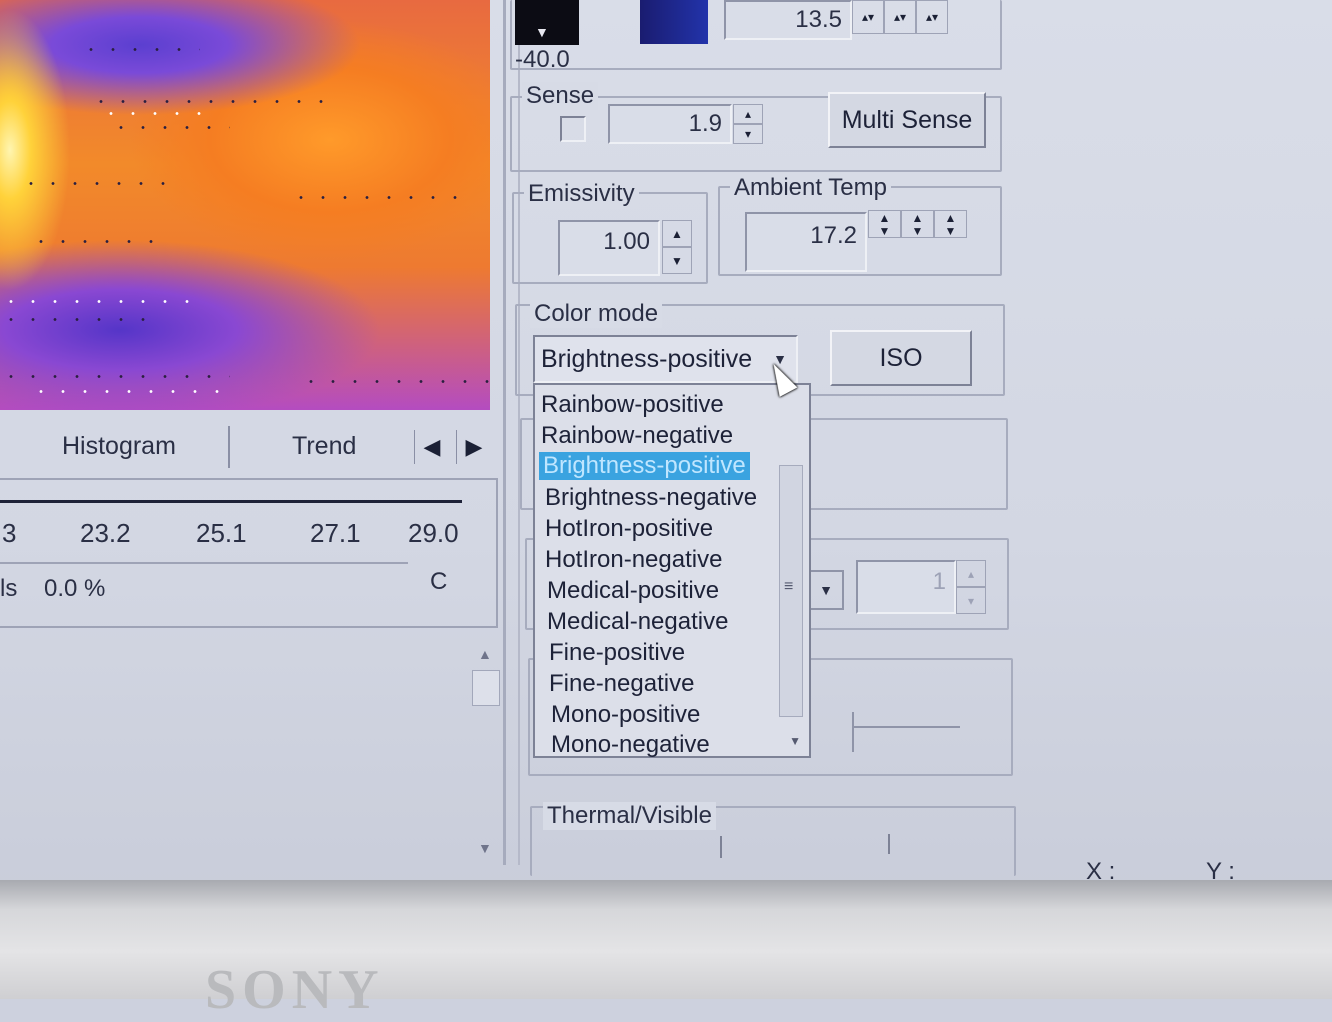 This screenshot has width=1332, height=1022. I want to click on panel-divider, so click(504, 432).